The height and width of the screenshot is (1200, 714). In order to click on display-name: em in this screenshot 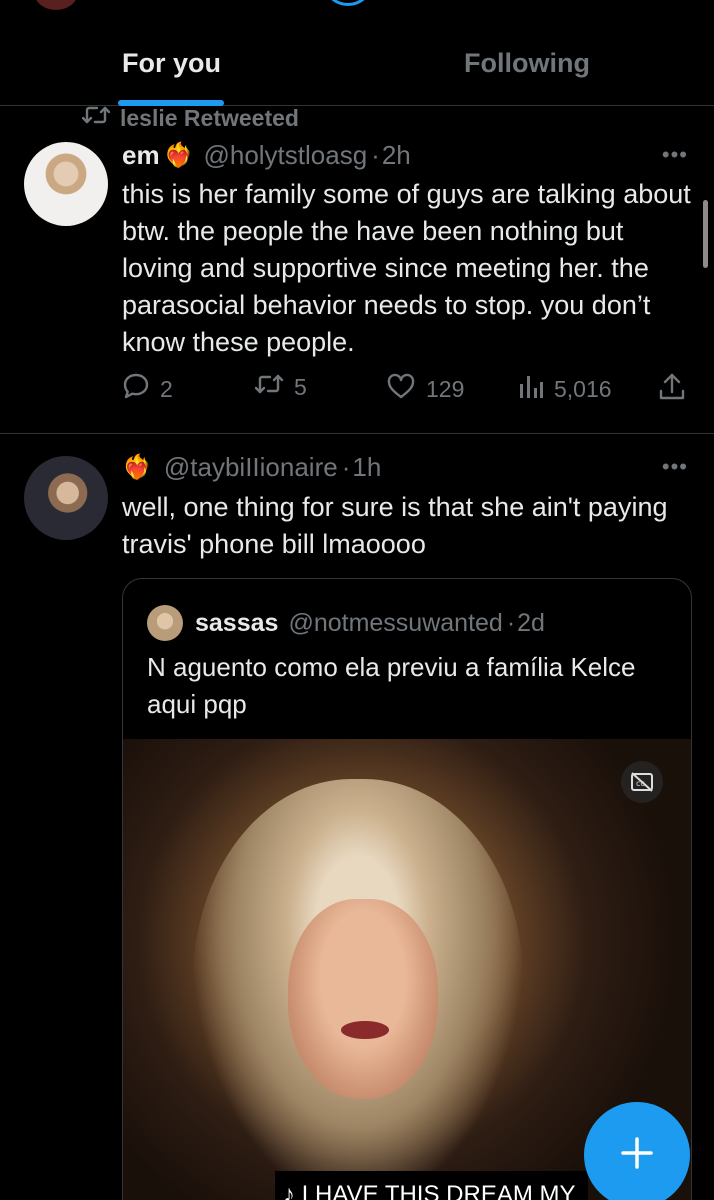, I will do `click(141, 155)`.